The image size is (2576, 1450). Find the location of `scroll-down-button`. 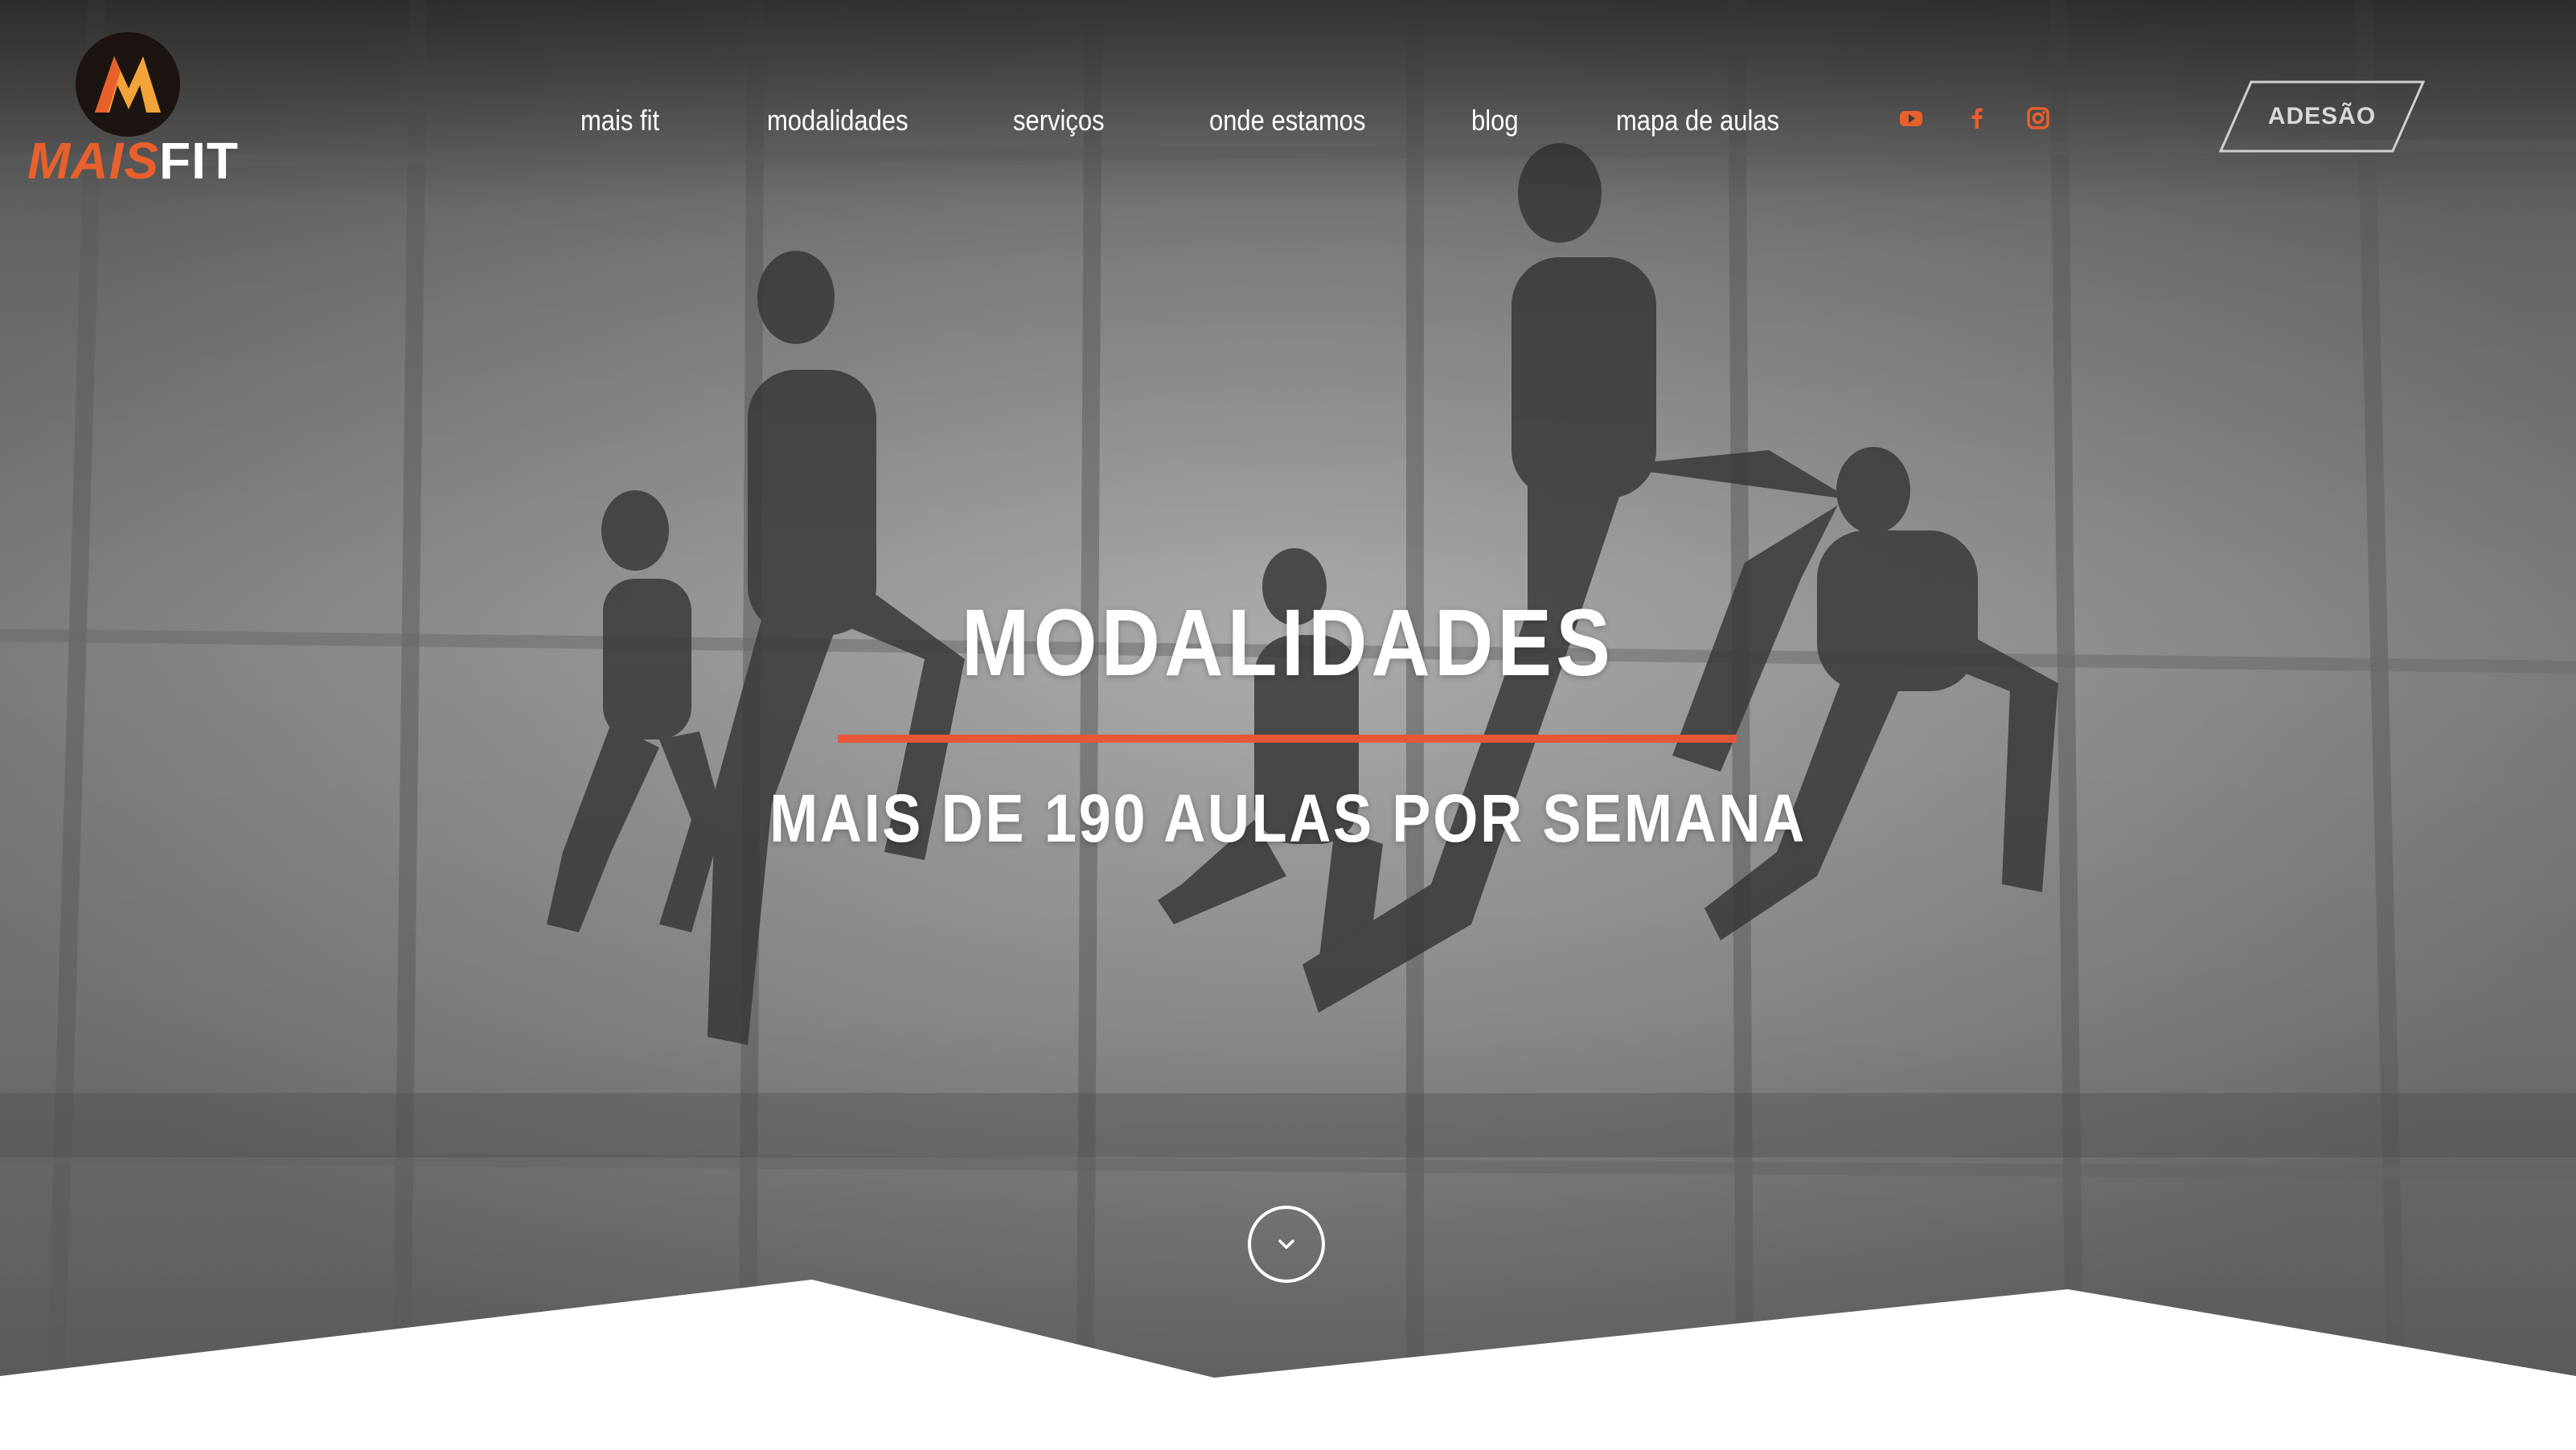

scroll-down-button is located at coordinates (1286, 1244).